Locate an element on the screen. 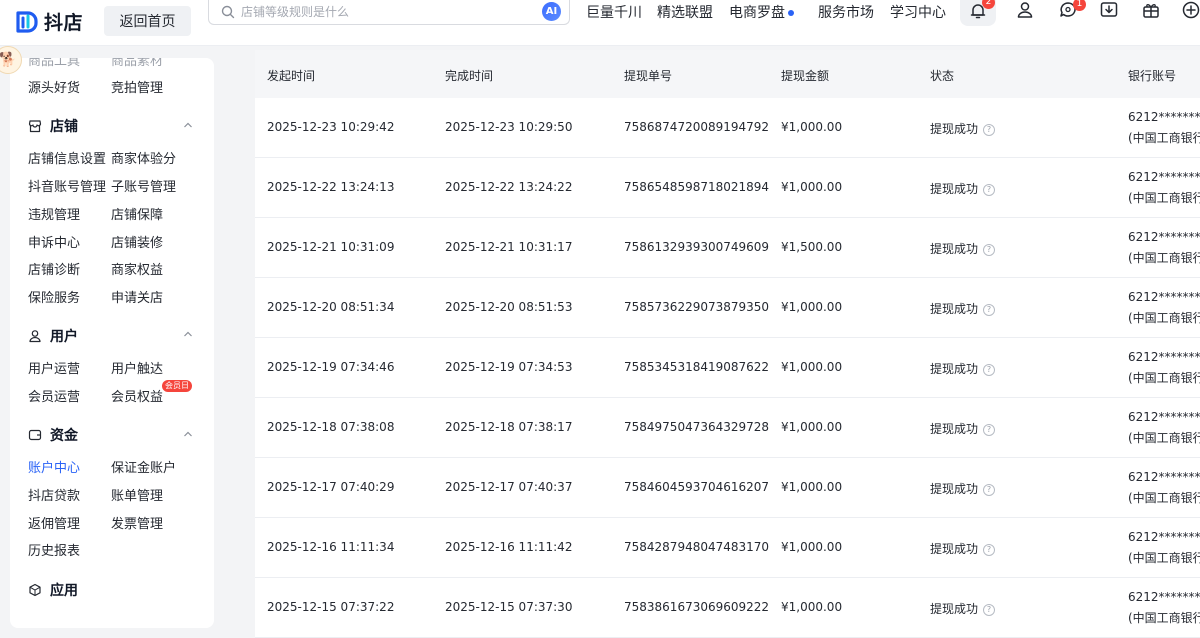 The image size is (1200, 638). sidebar-item-store-info: 店铺信息设置 is located at coordinates (67, 157).